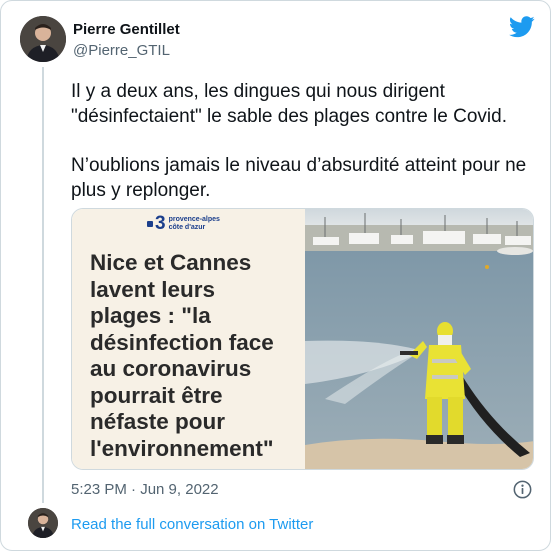  What do you see at coordinates (121, 50) in the screenshot?
I see `author-handle: @Pierre_GTIL` at bounding box center [121, 50].